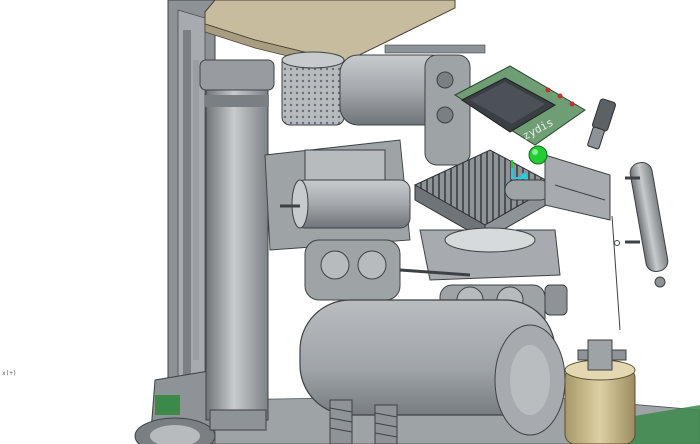  What do you see at coordinates (601, 124) in the screenshot?
I see `connector-plug` at bounding box center [601, 124].